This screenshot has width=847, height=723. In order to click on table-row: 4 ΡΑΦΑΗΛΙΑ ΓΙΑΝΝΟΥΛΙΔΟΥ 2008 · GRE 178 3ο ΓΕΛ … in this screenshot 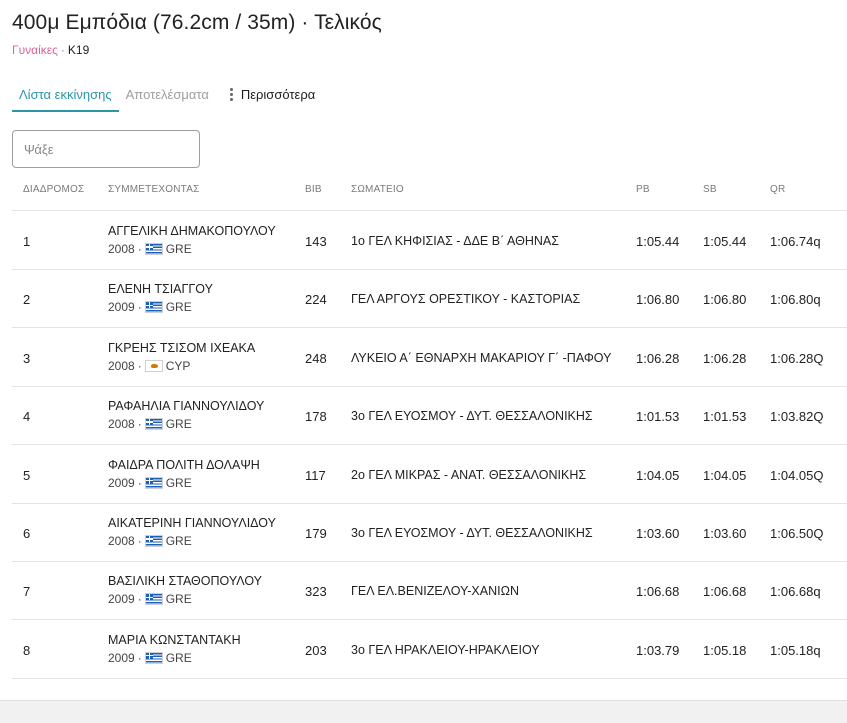, I will do `click(429, 416)`.